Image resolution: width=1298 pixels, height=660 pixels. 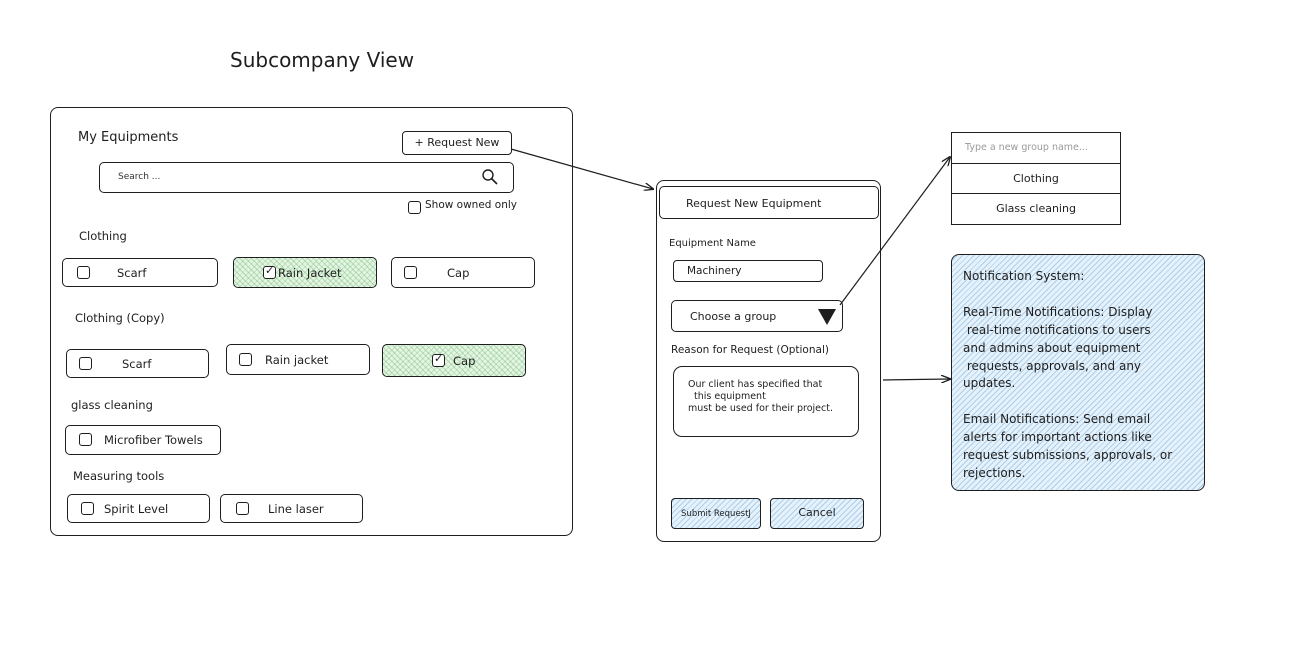 I want to click on dropdown-option-label: Glass cleaning, so click(x=1036, y=208).